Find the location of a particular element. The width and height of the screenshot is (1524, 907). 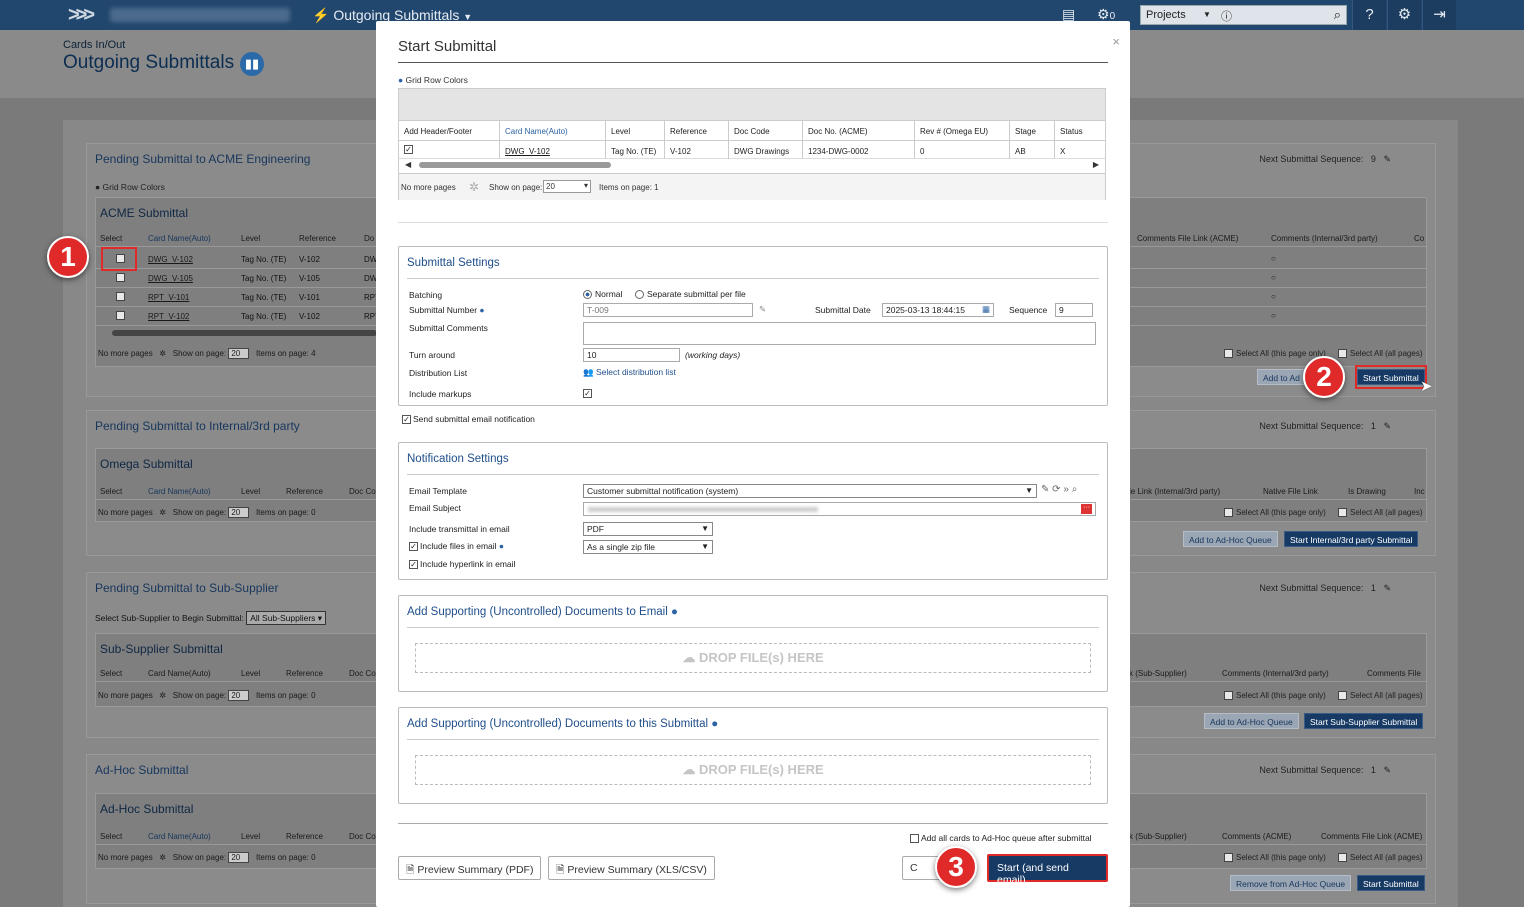

email-subject-input: ··· is located at coordinates (839, 509).